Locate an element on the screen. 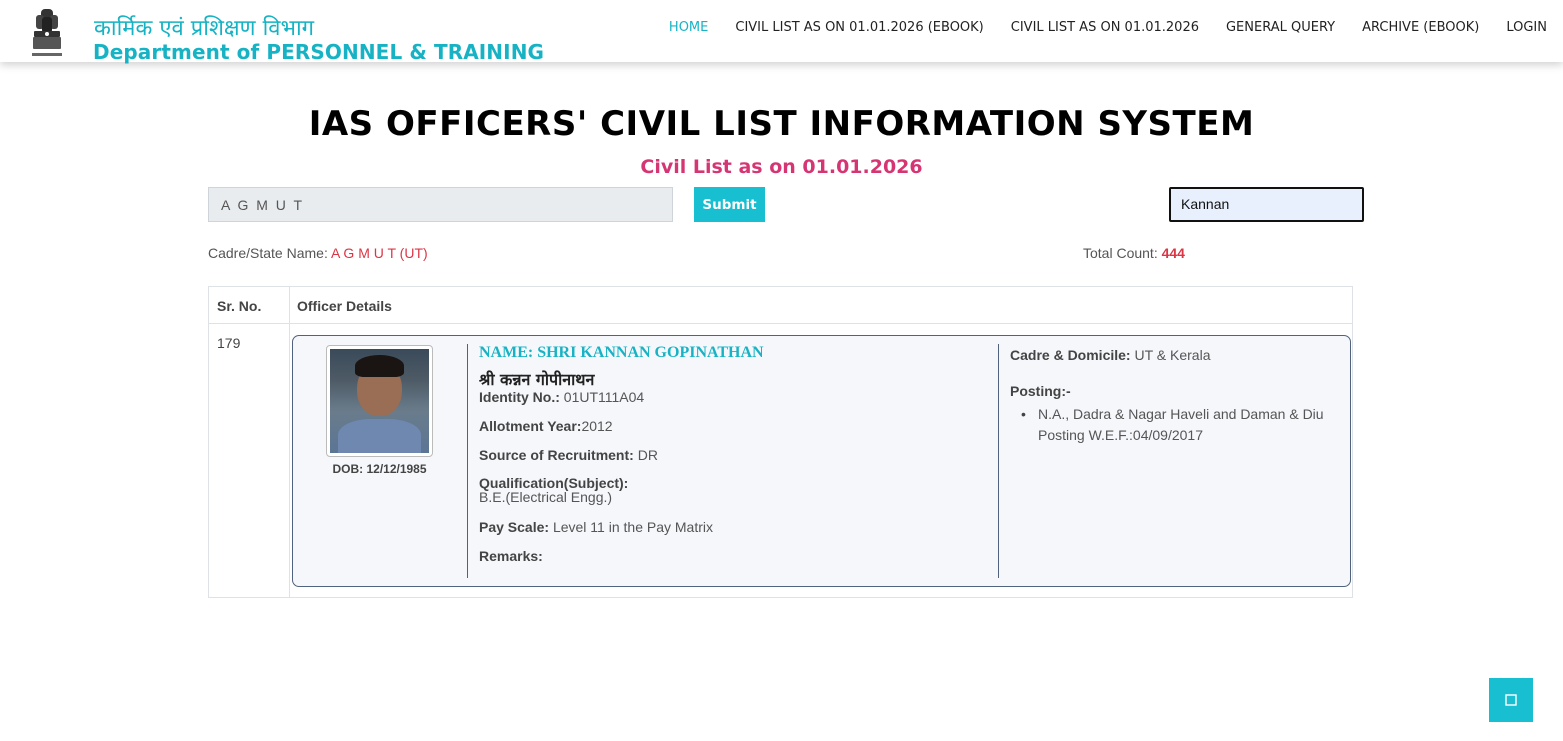 The image size is (1563, 741). source-value: DR is located at coordinates (645, 455).